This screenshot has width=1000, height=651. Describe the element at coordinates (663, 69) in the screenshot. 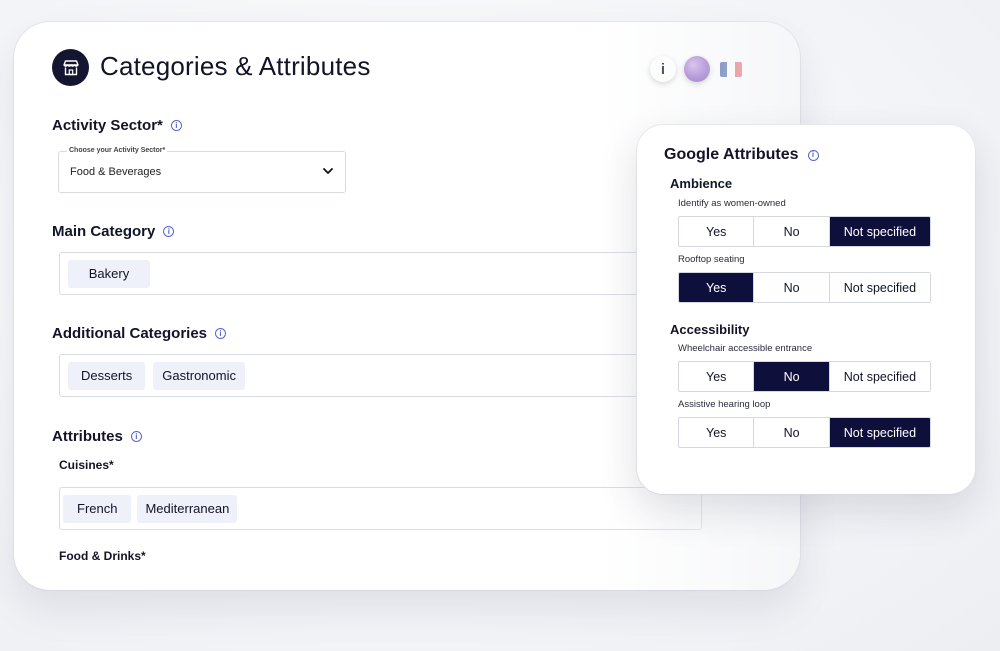

I see `info-button: i` at that location.